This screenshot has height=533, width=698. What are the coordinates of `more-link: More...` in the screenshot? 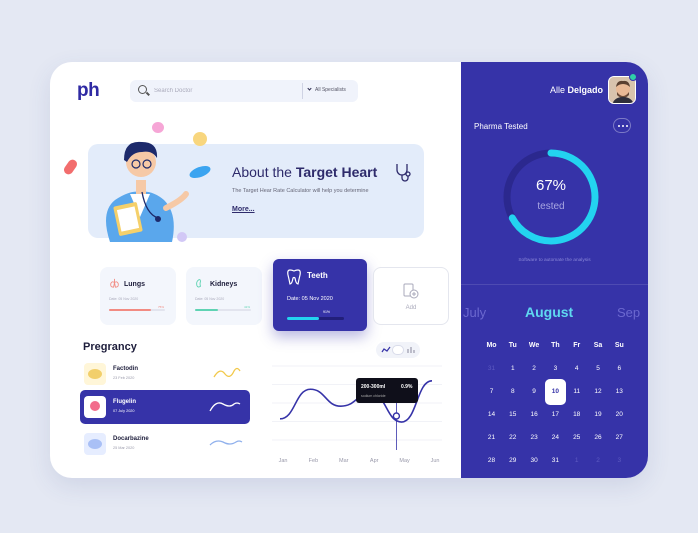 It's located at (243, 209).